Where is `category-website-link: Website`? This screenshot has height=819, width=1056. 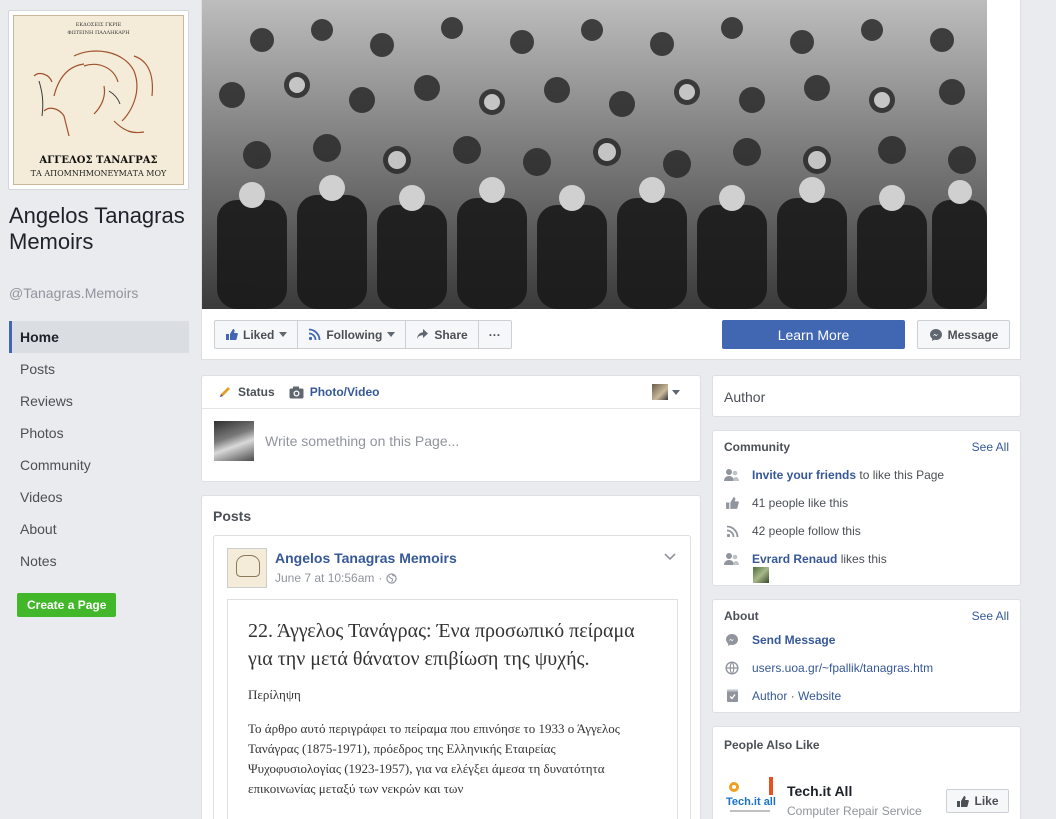
category-website-link: Website is located at coordinates (819, 696).